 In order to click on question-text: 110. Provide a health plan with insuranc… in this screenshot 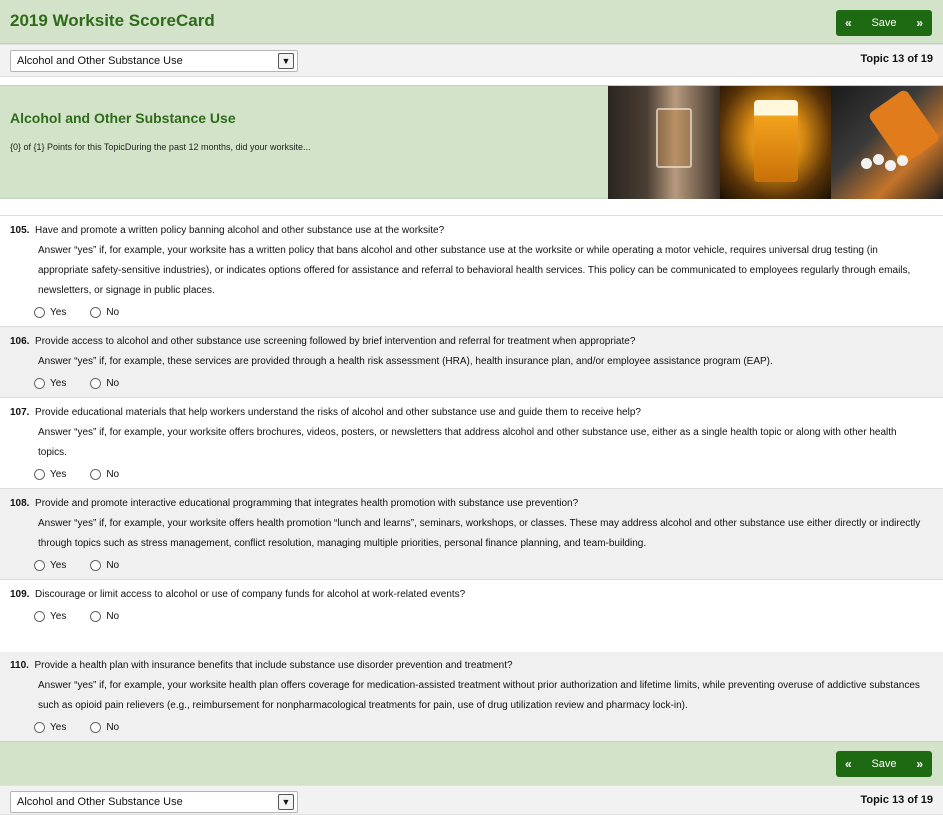, I will do `click(261, 666)`.